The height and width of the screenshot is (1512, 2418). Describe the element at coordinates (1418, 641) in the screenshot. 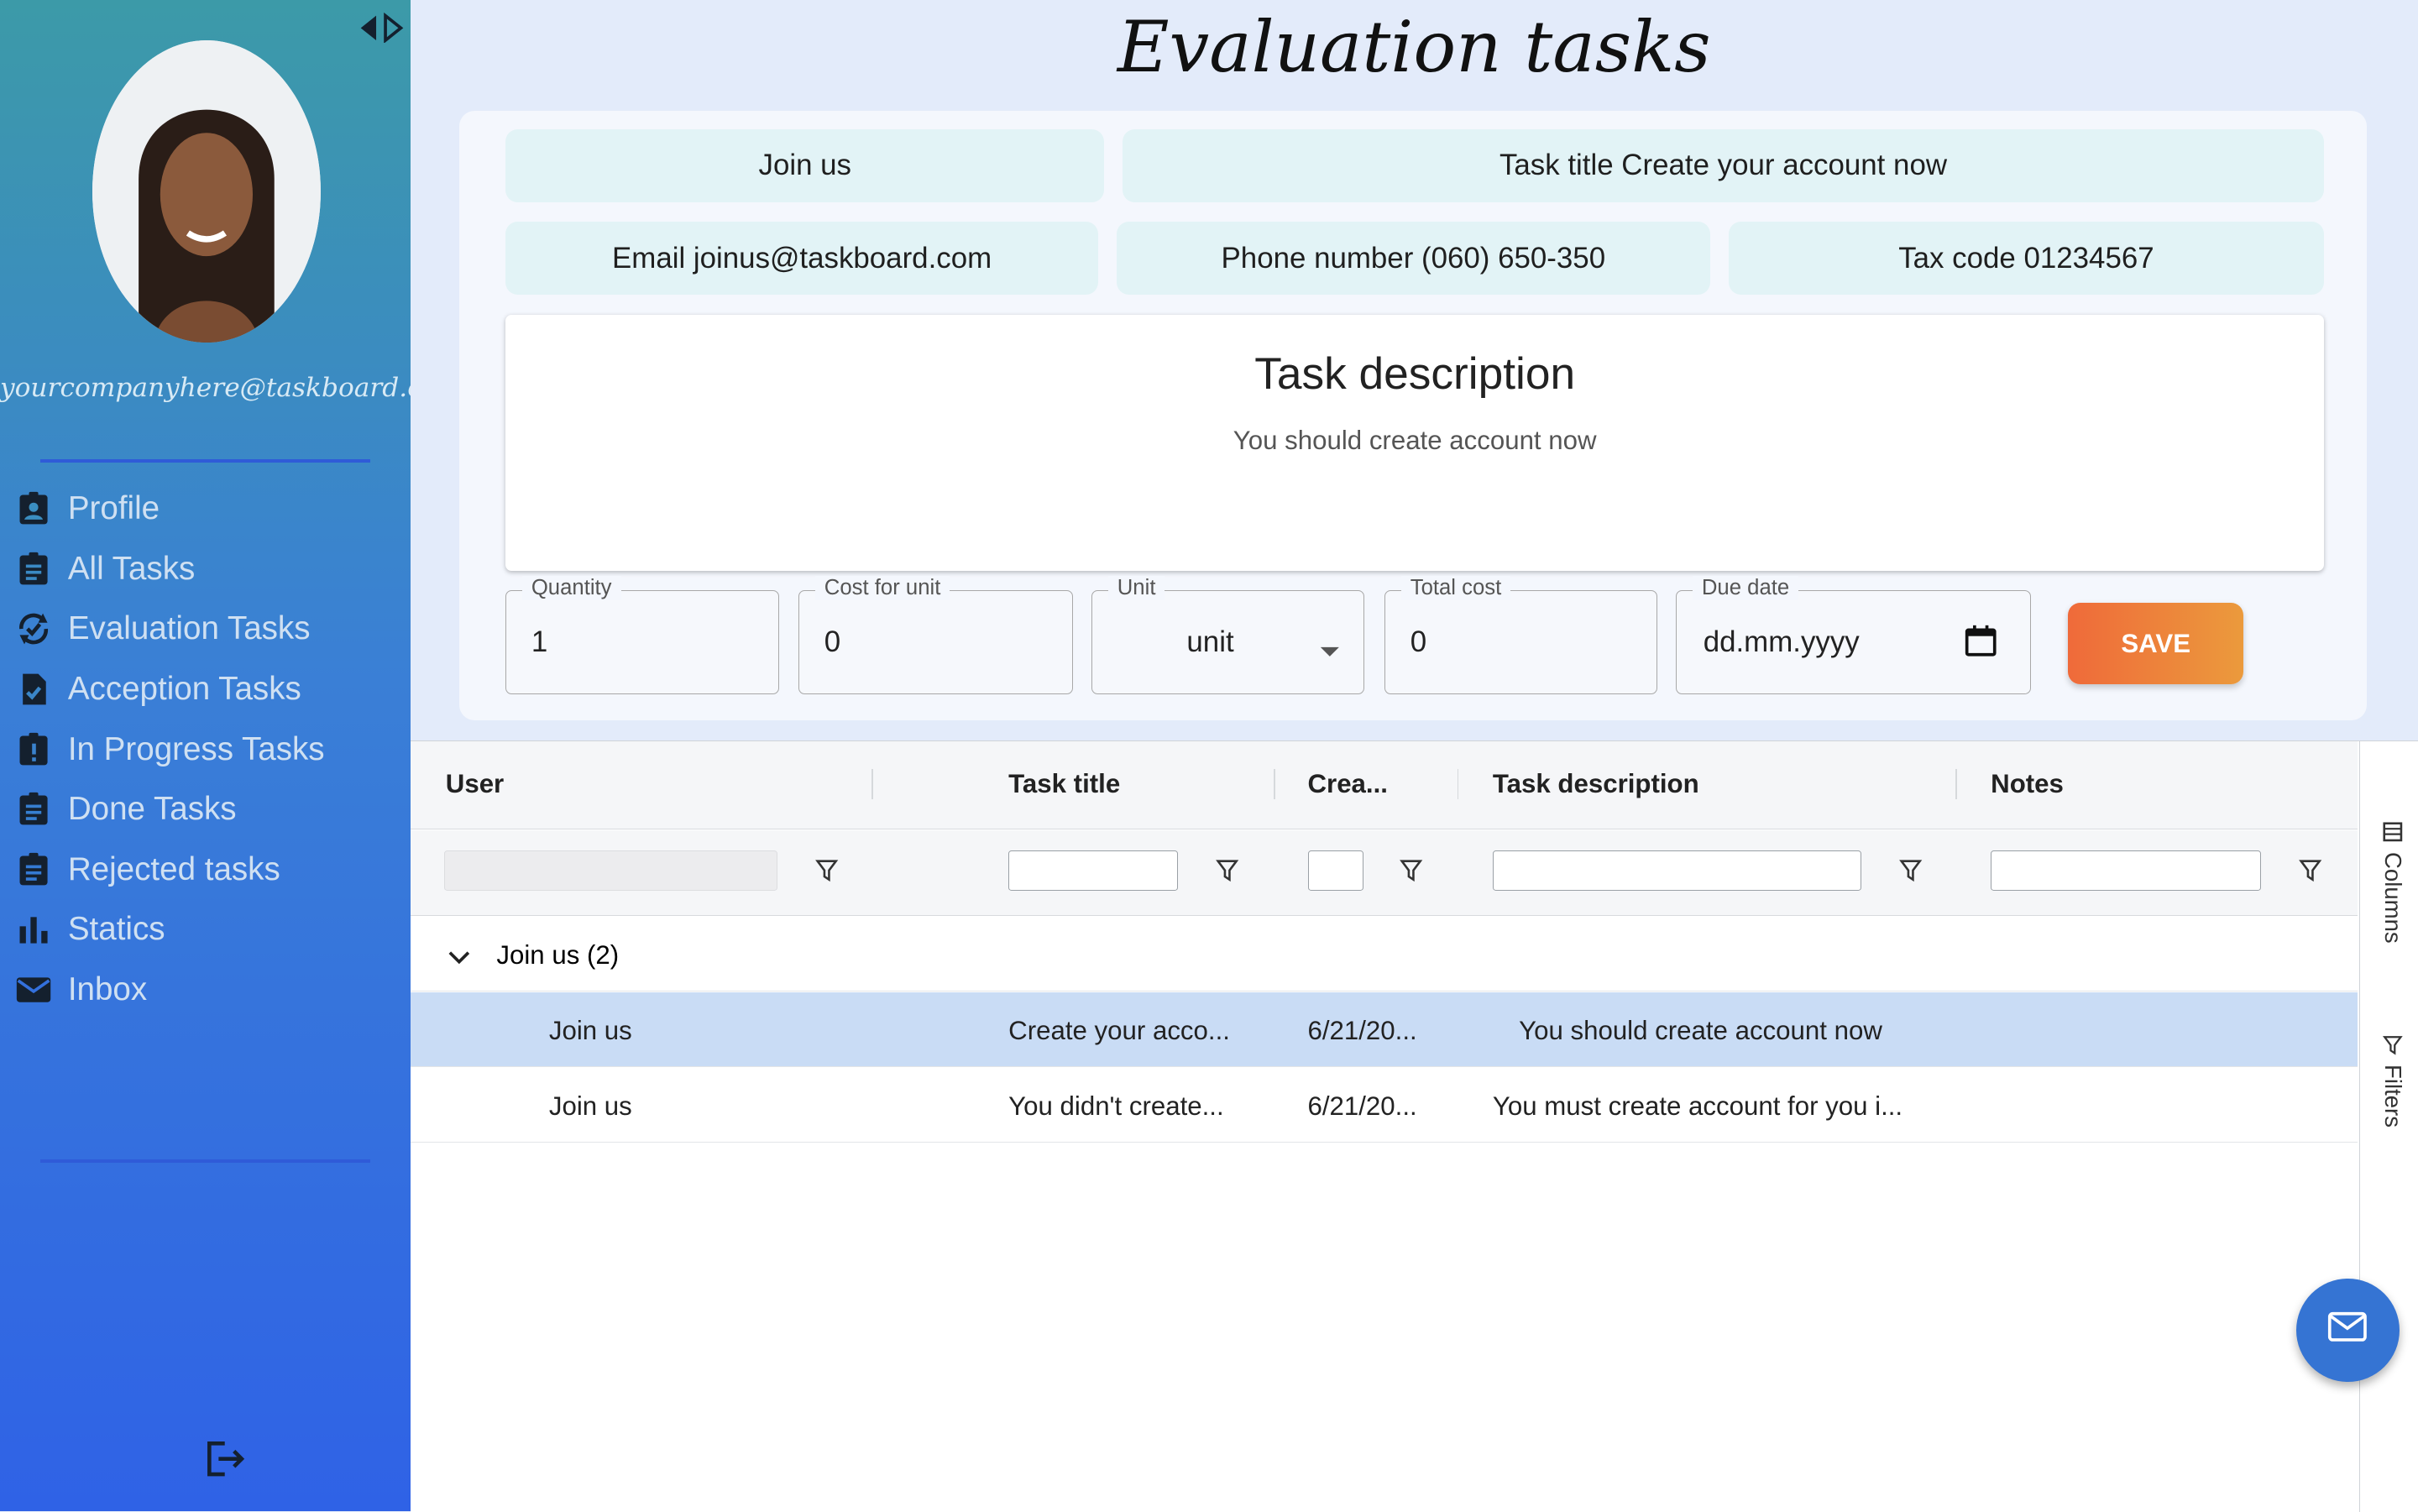

I see `total-cost-value: 0` at that location.